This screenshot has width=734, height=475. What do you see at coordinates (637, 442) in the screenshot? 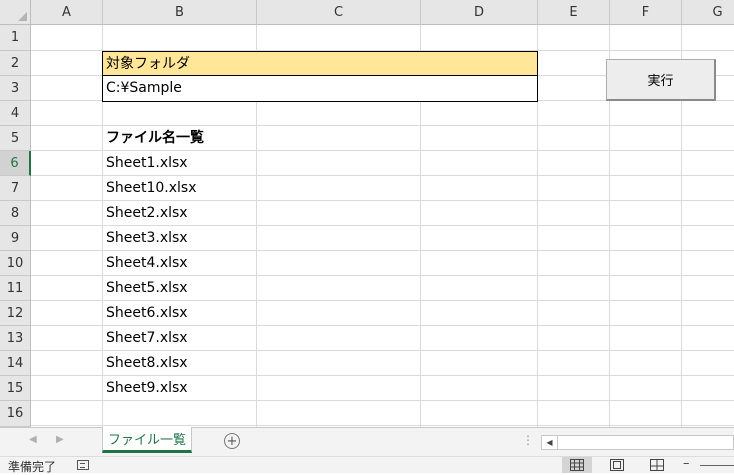
I see `horizontal-scrollbar: ◀` at bounding box center [637, 442].